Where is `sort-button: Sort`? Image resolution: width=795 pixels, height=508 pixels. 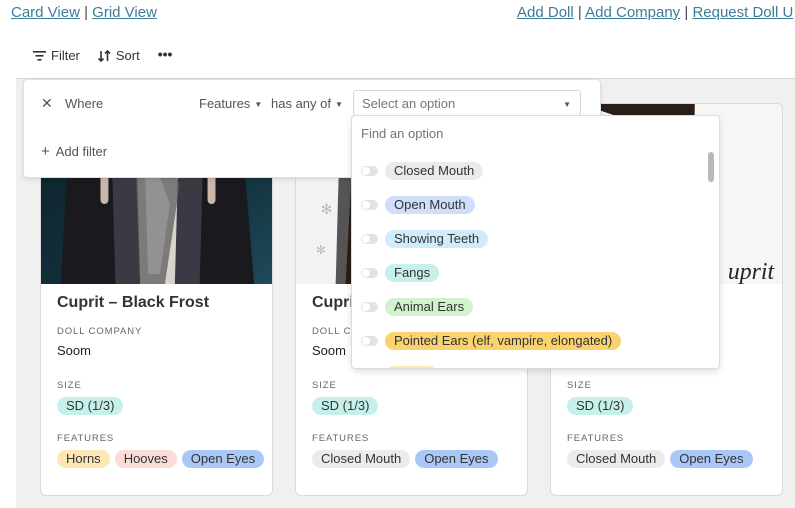 sort-button: Sort is located at coordinates (118, 55).